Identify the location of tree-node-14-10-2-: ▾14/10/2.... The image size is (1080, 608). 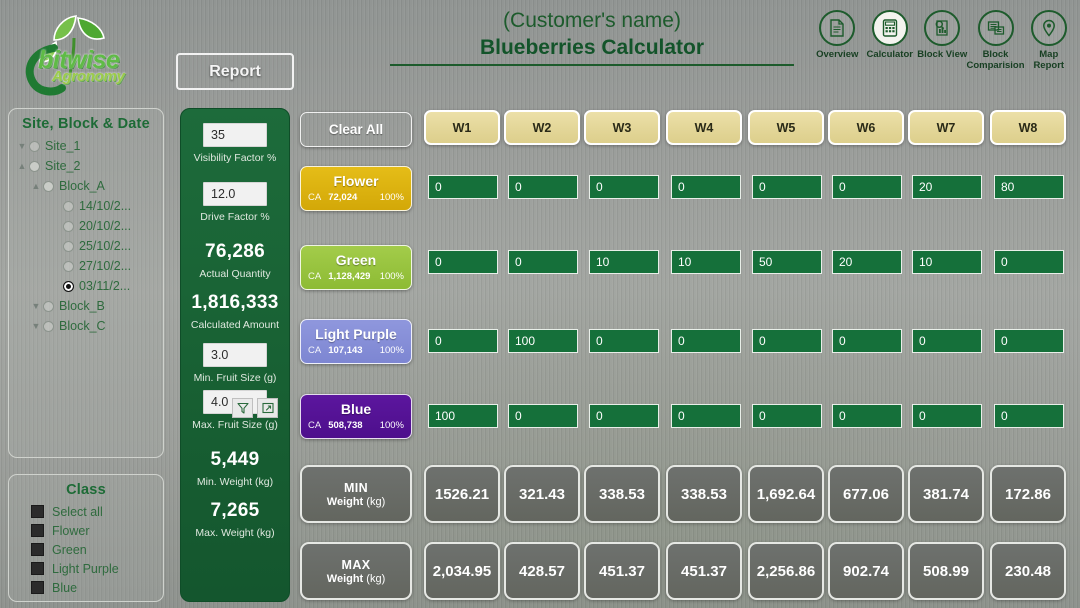
(89, 206).